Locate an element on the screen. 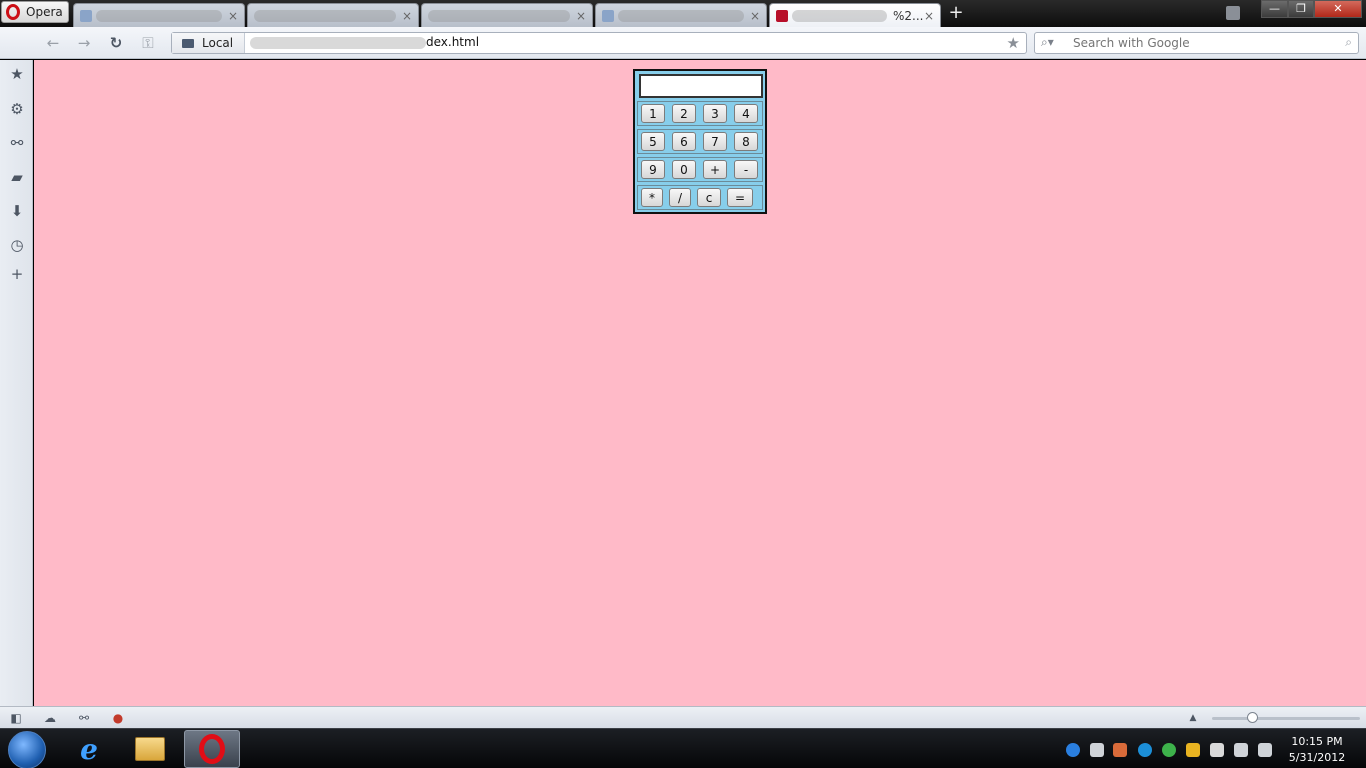  file-explorer-taskbar-button is located at coordinates (150, 749).